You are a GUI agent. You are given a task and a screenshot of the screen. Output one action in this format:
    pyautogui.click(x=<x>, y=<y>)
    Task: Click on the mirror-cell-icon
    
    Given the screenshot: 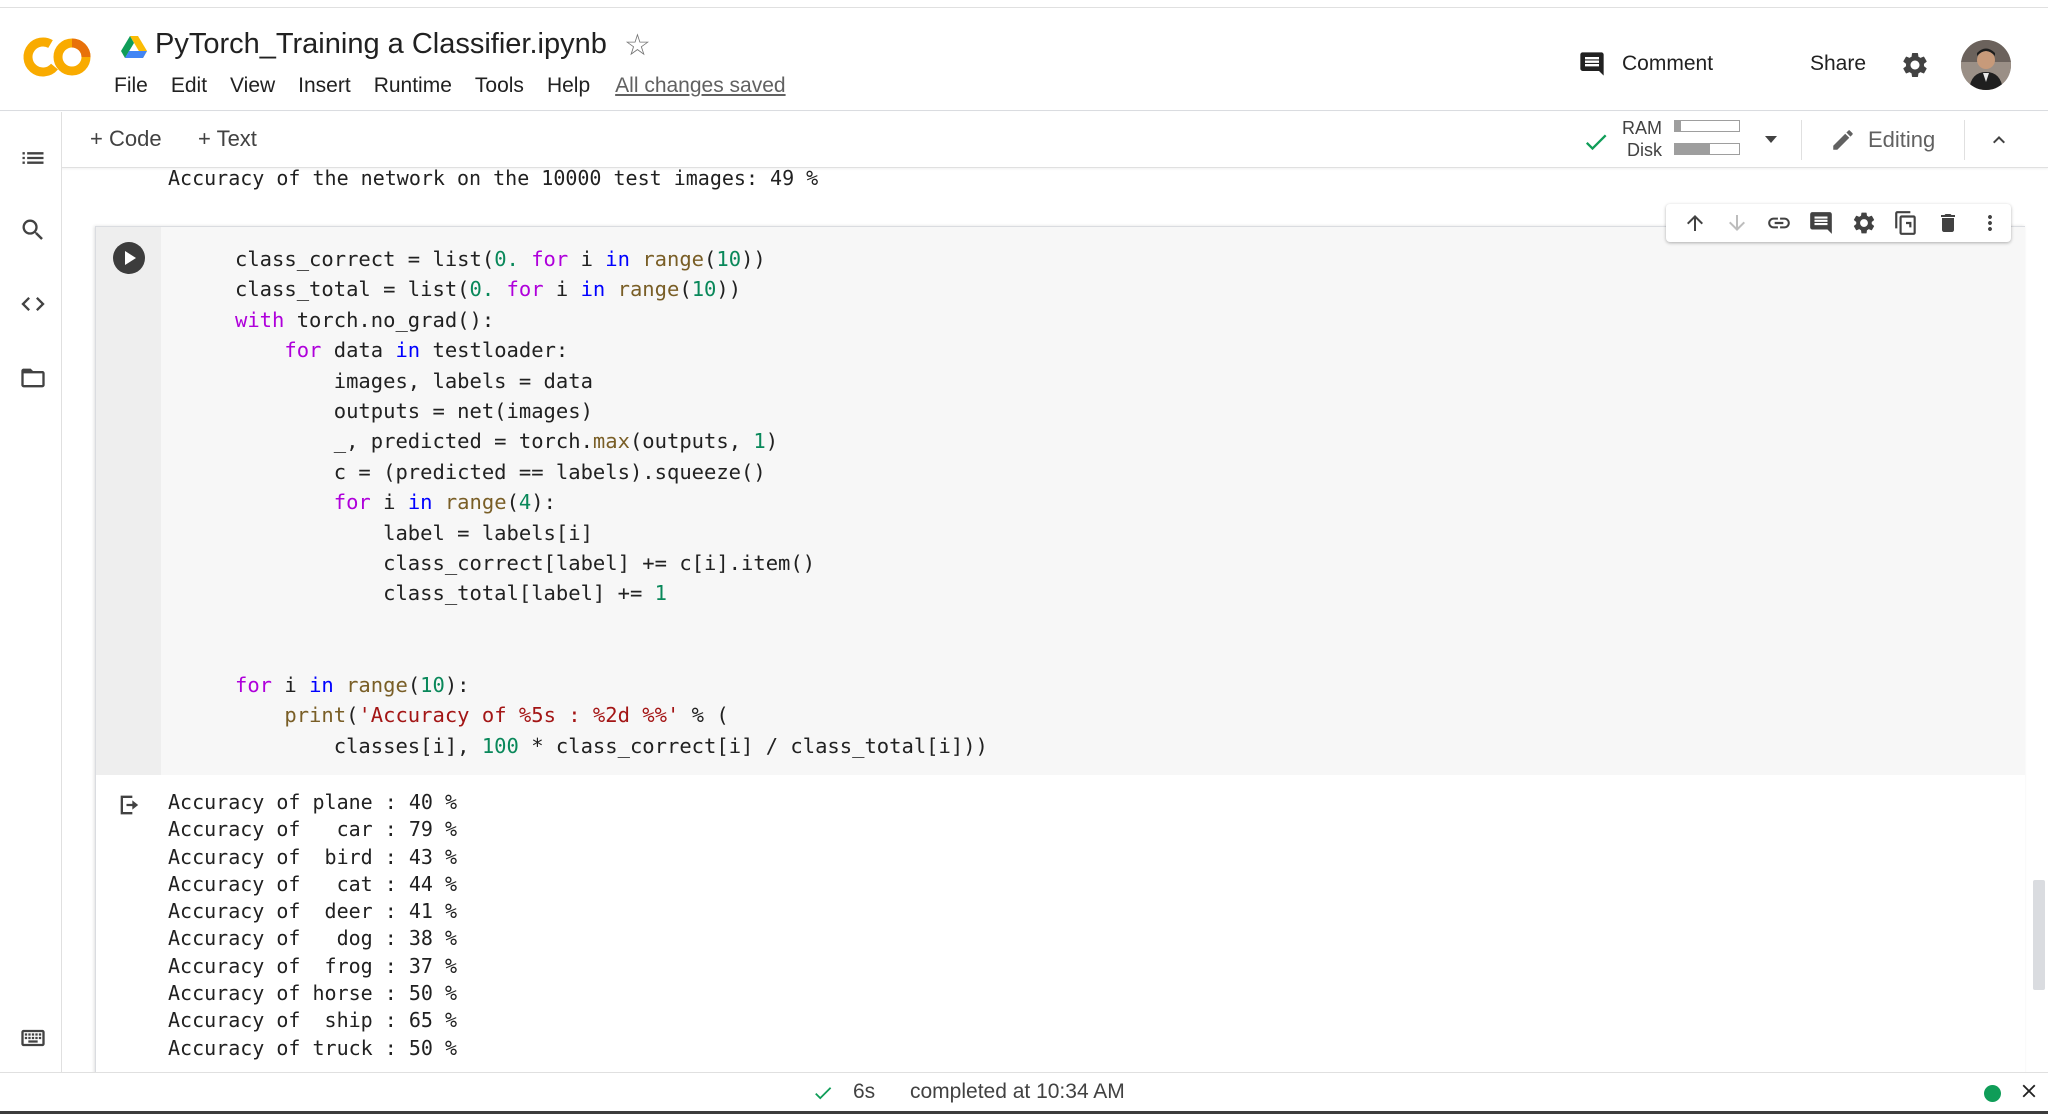 What is the action you would take?
    pyautogui.click(x=1905, y=223)
    